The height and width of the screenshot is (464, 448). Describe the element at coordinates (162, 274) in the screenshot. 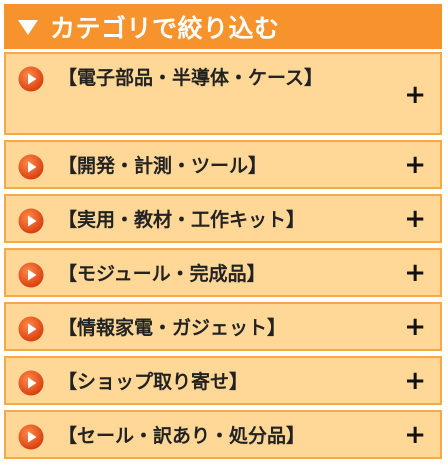

I see `category-item-label: 【モジュール・完成品】` at that location.